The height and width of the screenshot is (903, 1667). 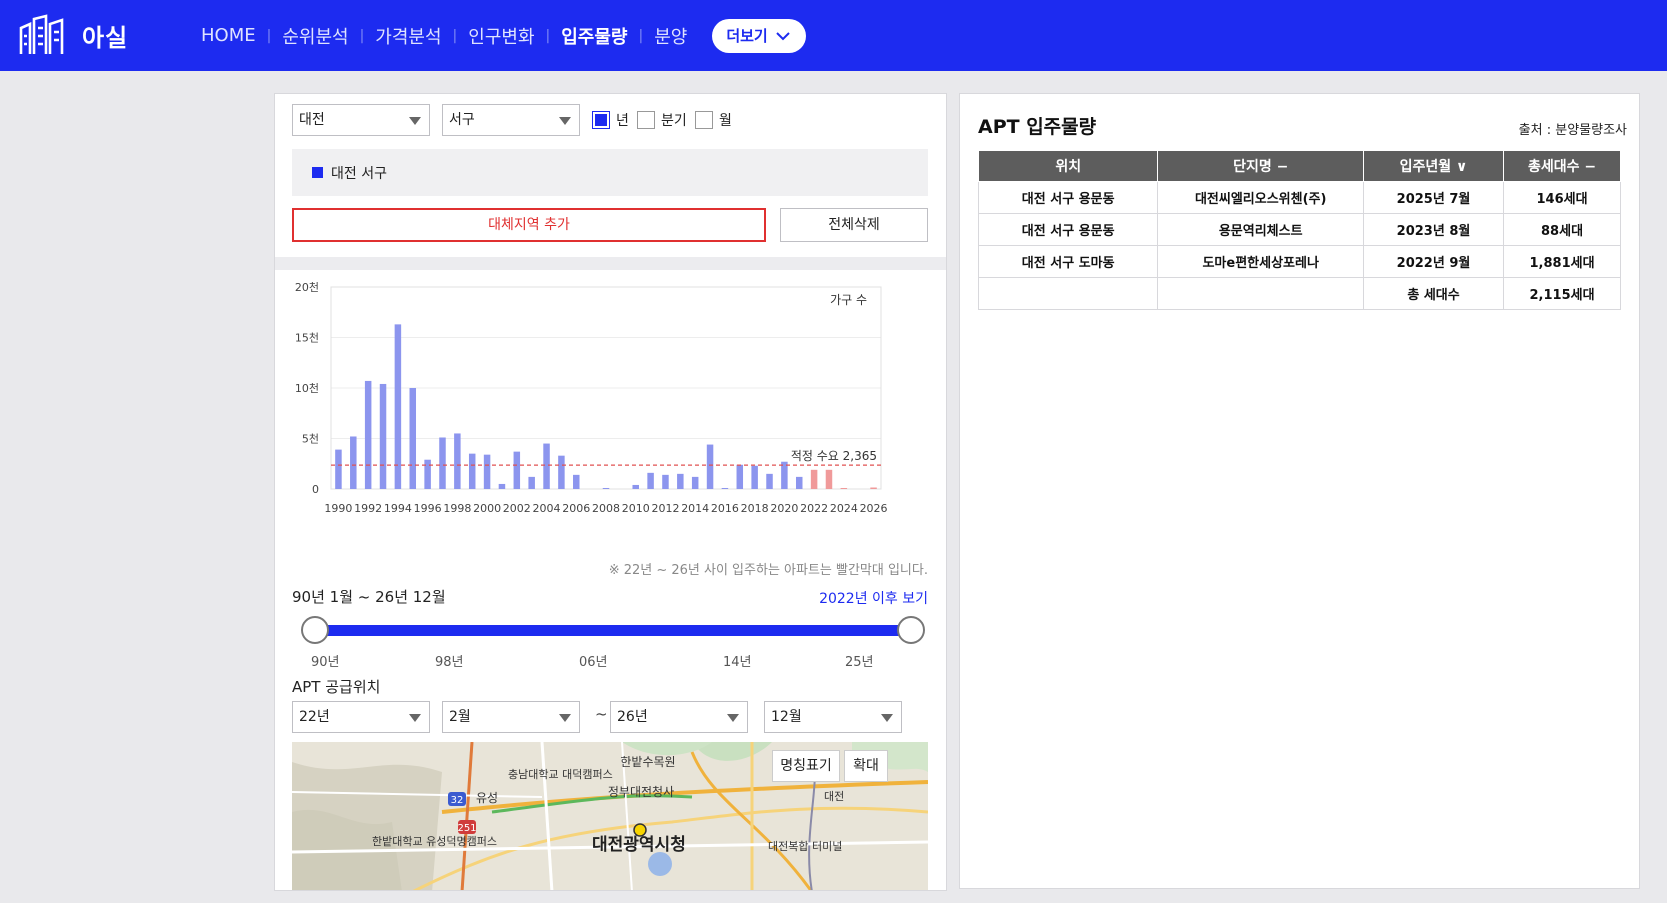 I want to click on bar-1991, so click(x=353, y=462).